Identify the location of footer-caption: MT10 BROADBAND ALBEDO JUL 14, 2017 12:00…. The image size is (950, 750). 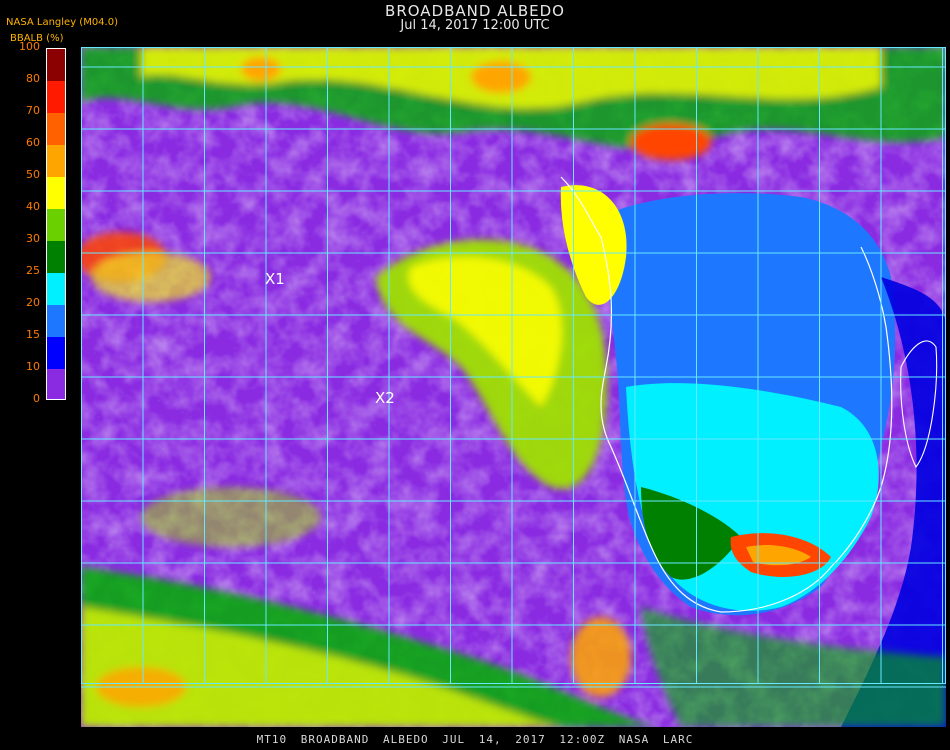
(475, 739).